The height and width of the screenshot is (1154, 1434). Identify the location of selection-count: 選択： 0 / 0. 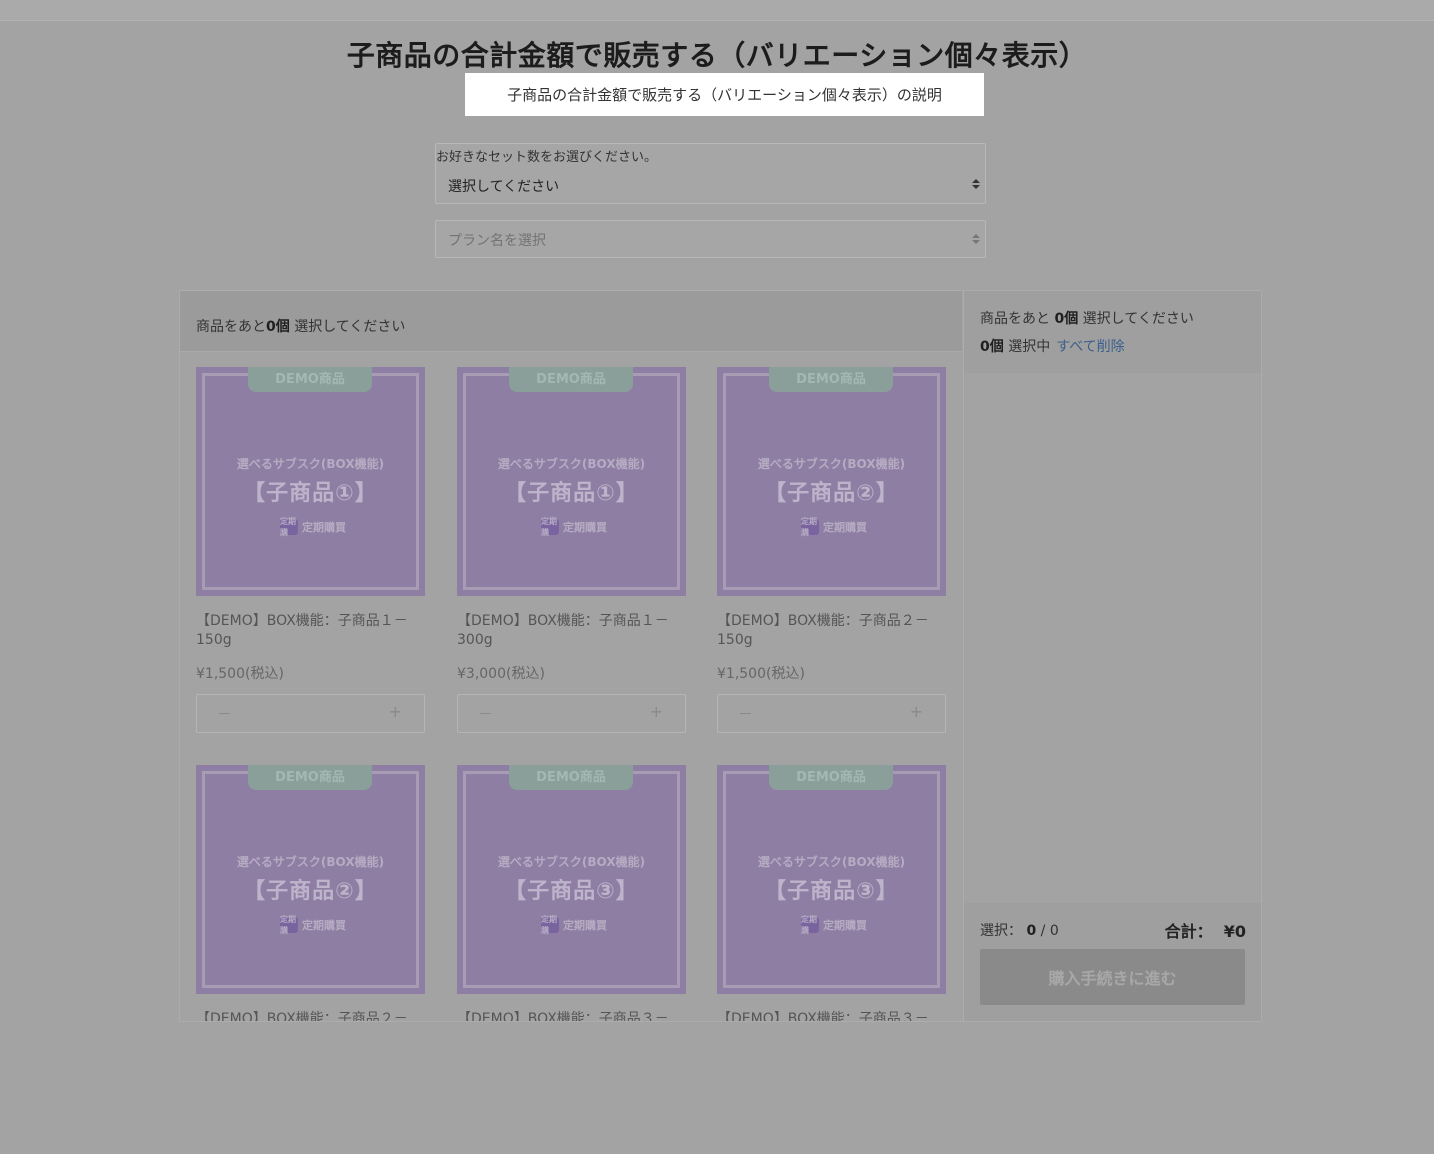
(1019, 931).